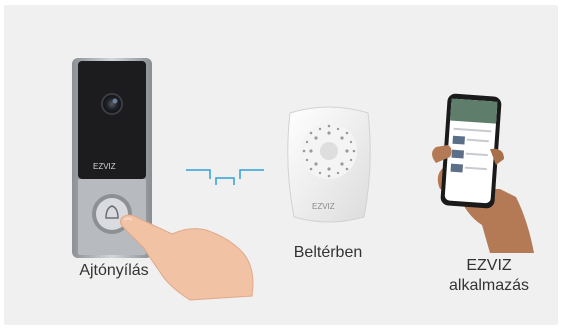  Describe the element at coordinates (489, 265) in the screenshot. I see `app-caption-line1: EZVIZ` at that location.